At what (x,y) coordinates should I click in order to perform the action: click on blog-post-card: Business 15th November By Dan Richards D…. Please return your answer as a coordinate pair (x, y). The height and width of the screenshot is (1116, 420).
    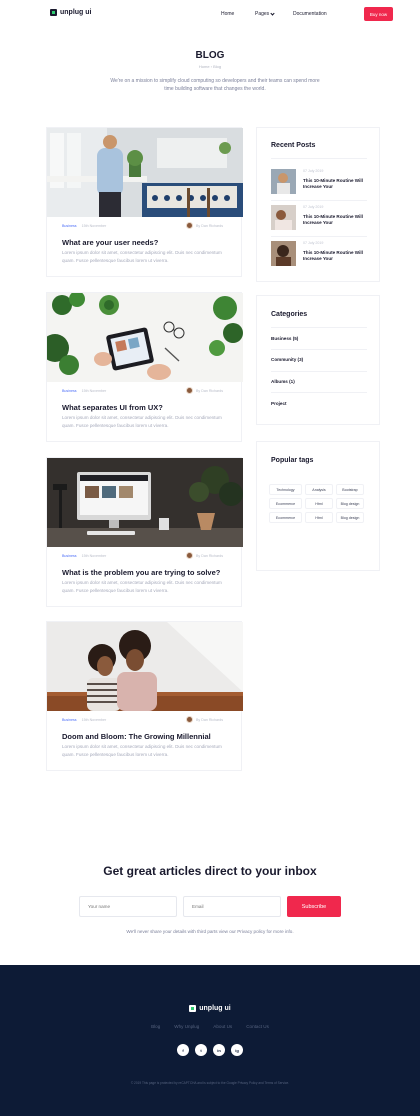
    Looking at the image, I should click on (144, 696).